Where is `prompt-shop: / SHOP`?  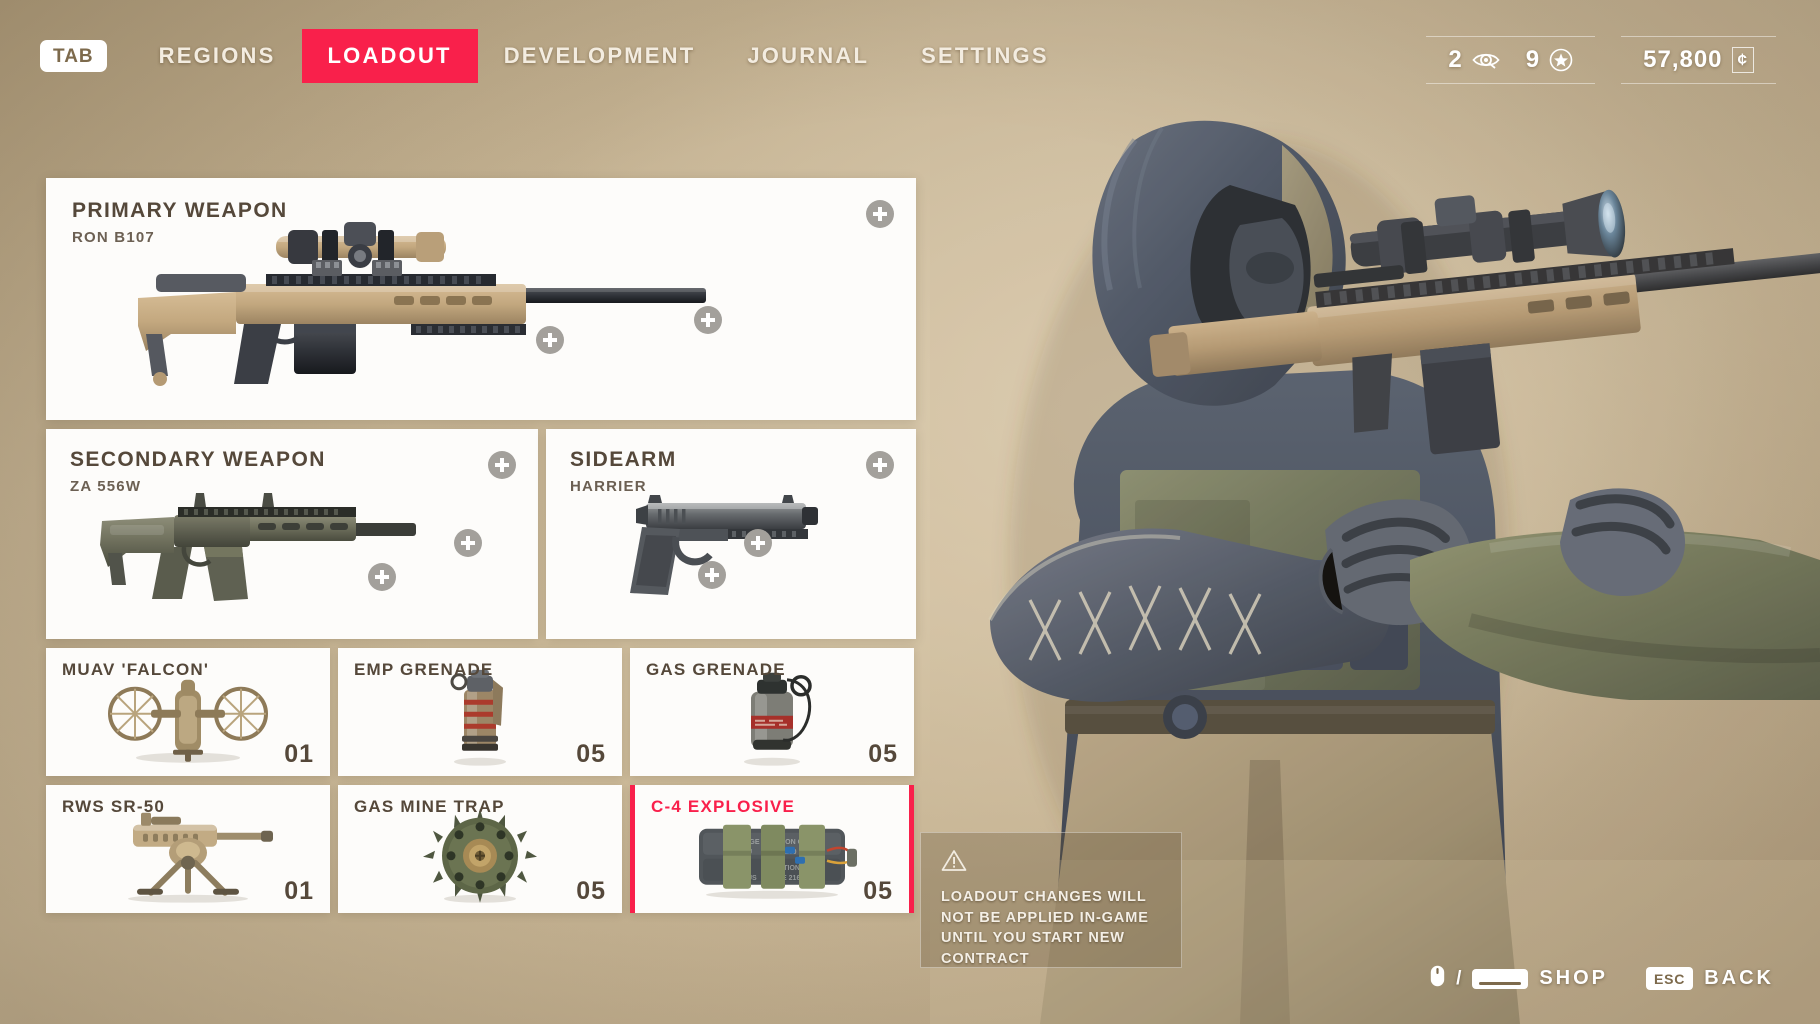
prompt-shop: / SHOP is located at coordinates (1519, 978).